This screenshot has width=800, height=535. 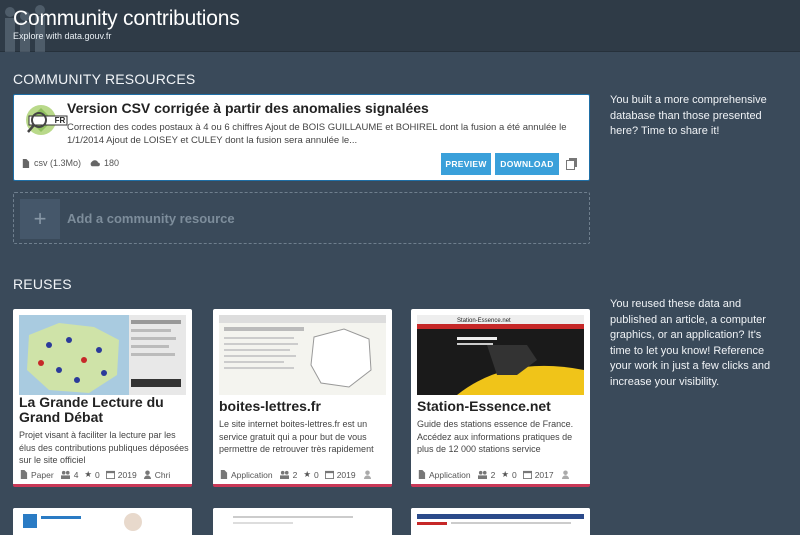 I want to click on reuse-author: Chri, so click(x=162, y=474).